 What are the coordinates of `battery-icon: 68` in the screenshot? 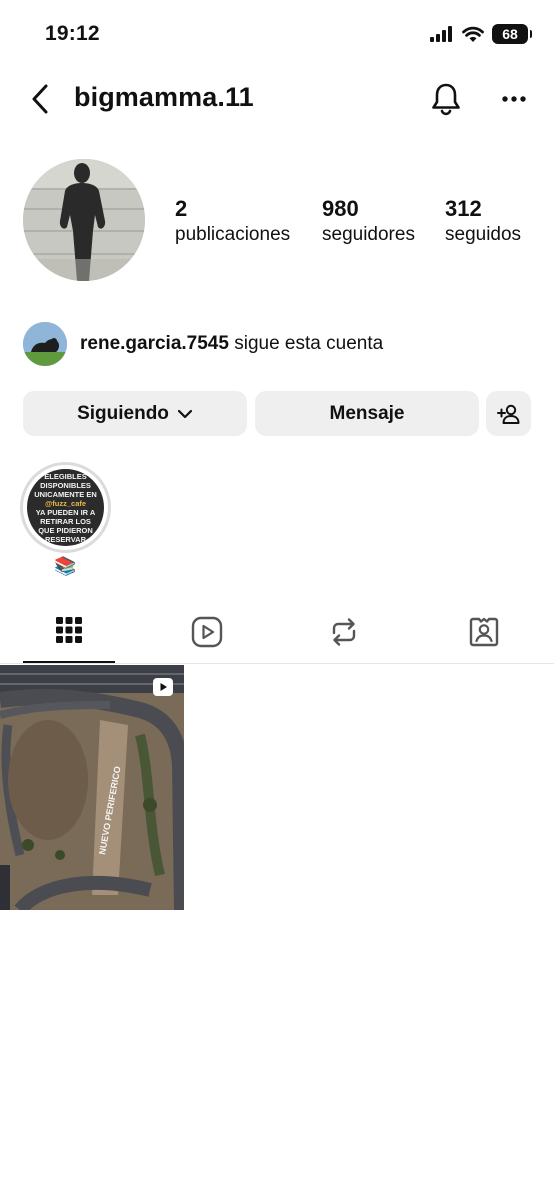 It's located at (512, 34).